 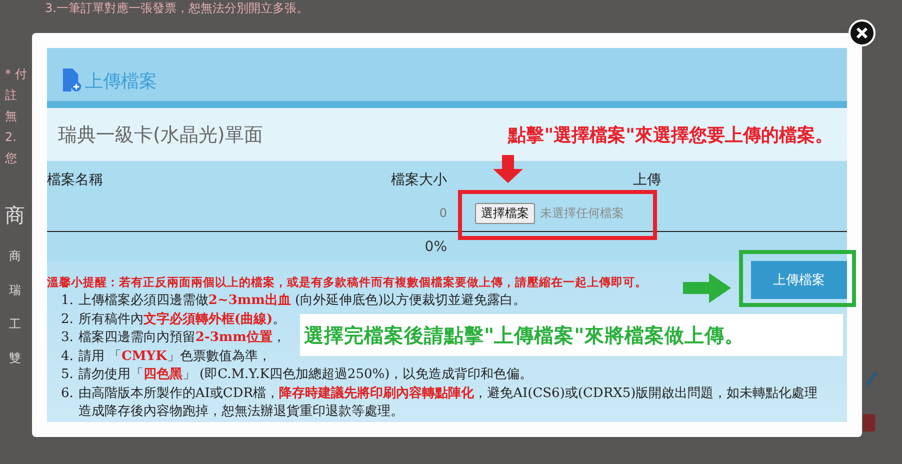 I want to click on background-text: 雙, so click(x=15, y=358).